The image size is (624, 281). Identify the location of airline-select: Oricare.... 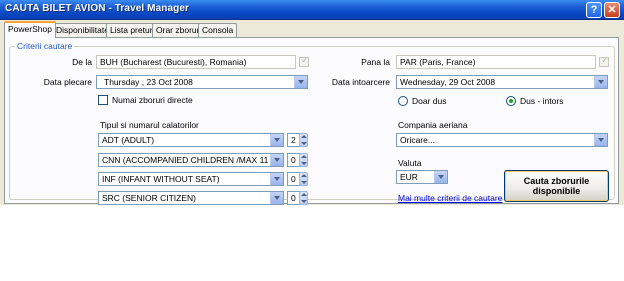
(502, 140).